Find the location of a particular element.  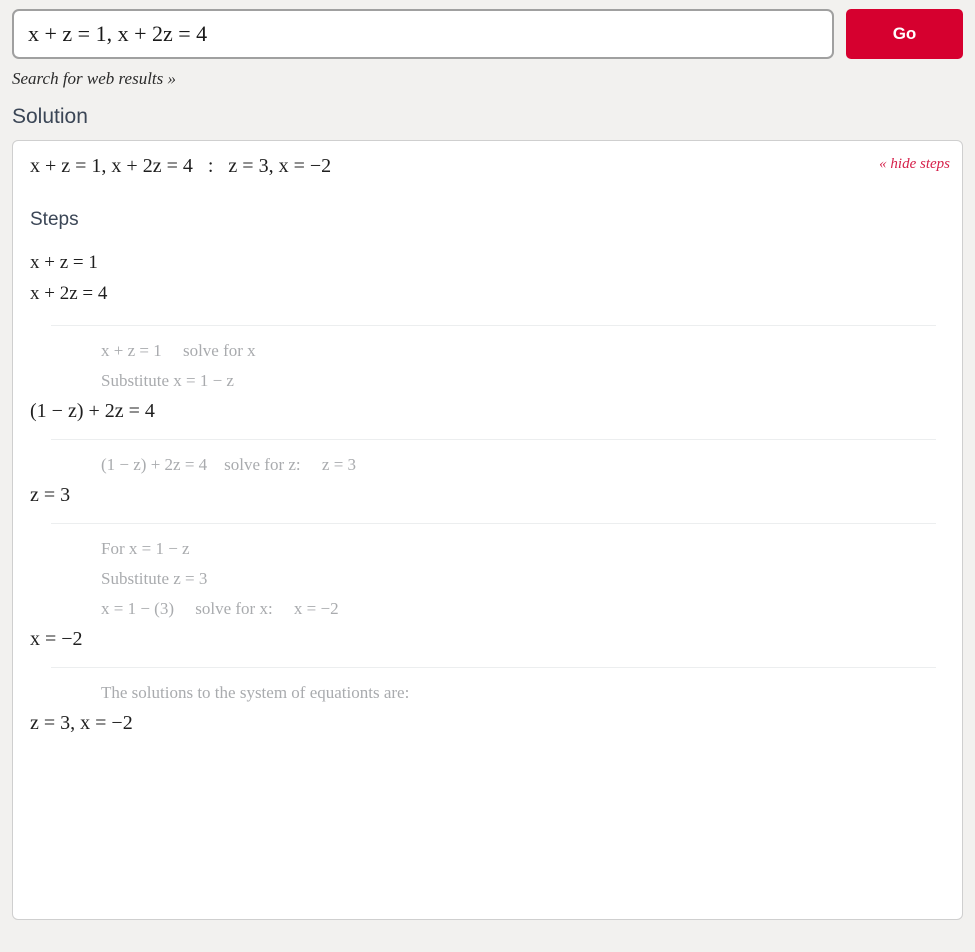

step-sub-line: x + z = 1 solve for x is located at coordinates (178, 350).